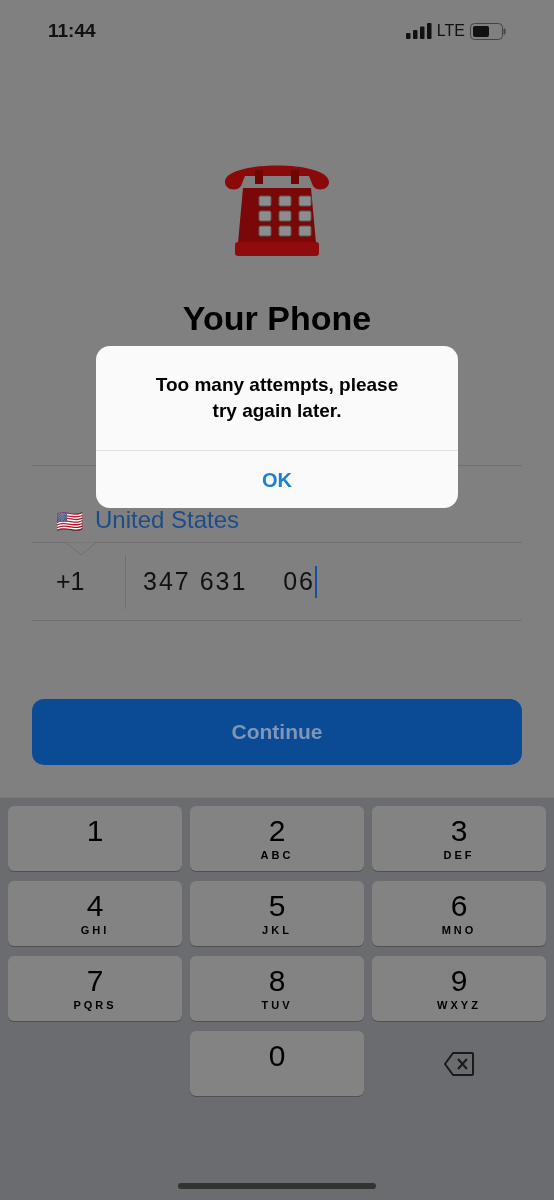 The width and height of the screenshot is (554, 1200). Describe the element at coordinates (79, 581) in the screenshot. I see `country-code: +1` at that location.